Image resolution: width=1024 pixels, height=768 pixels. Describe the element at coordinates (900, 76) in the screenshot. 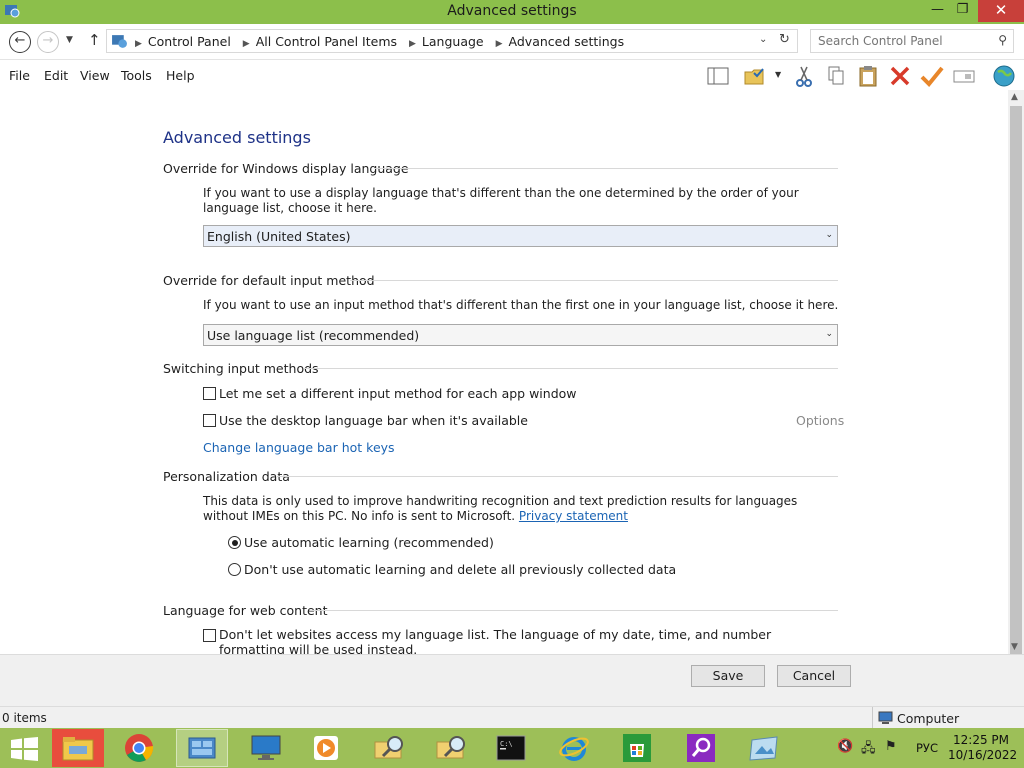

I see `delete-icon` at that location.